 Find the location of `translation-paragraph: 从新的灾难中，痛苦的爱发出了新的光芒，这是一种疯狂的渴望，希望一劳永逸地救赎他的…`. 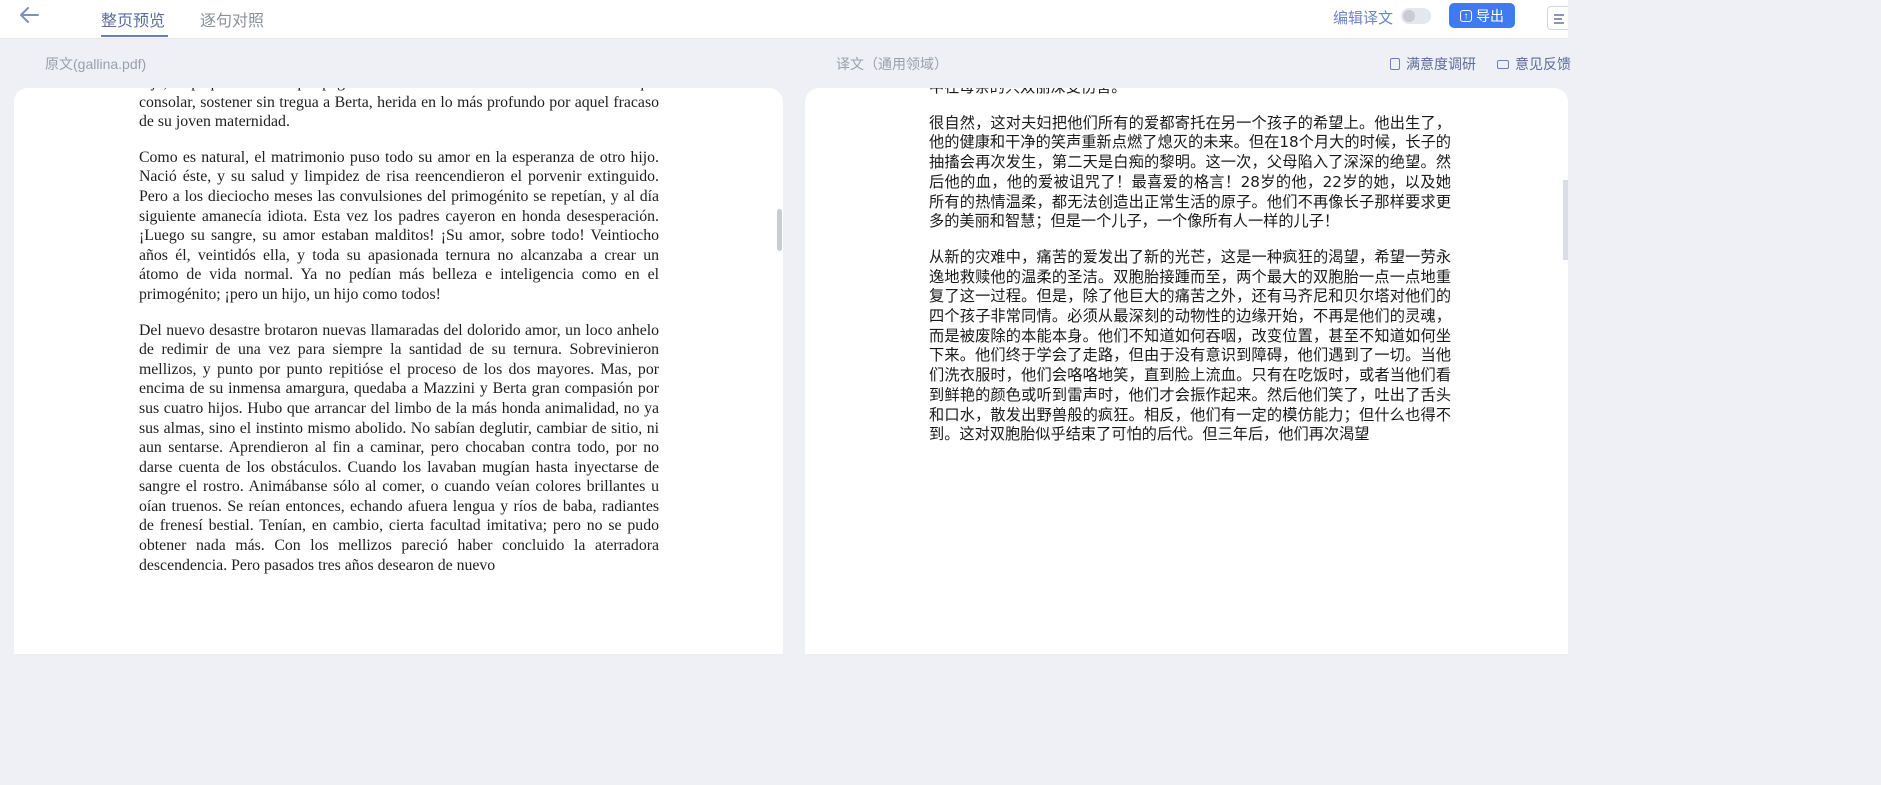

translation-paragraph: 从新的灾难中，痛苦的爱发出了新的光芒，这是一种疯狂的渴望，希望一劳永逸地救赎他的… is located at coordinates (1190, 345).